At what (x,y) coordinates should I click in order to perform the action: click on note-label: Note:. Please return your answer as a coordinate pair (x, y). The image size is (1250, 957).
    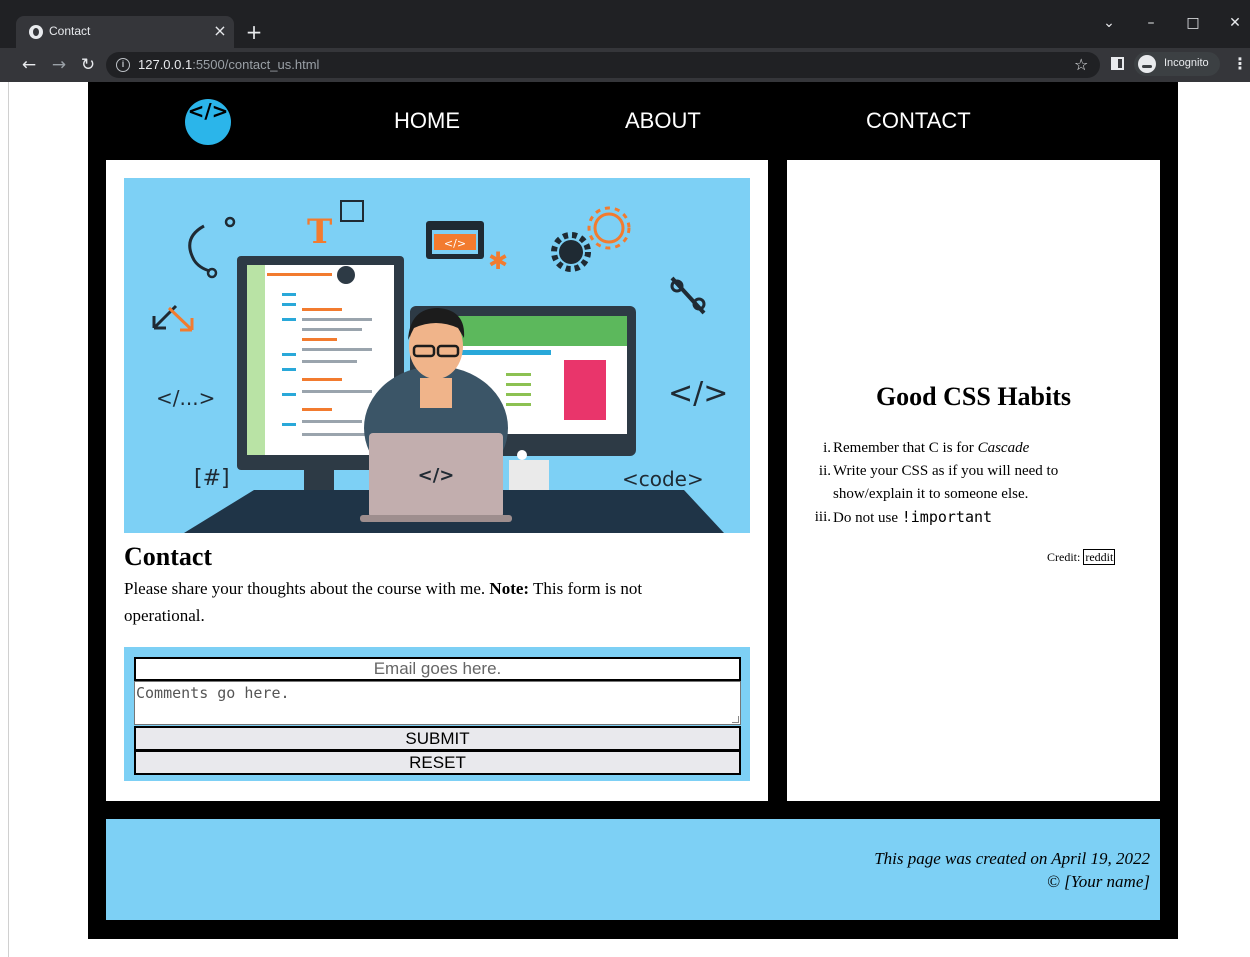
    Looking at the image, I should click on (509, 588).